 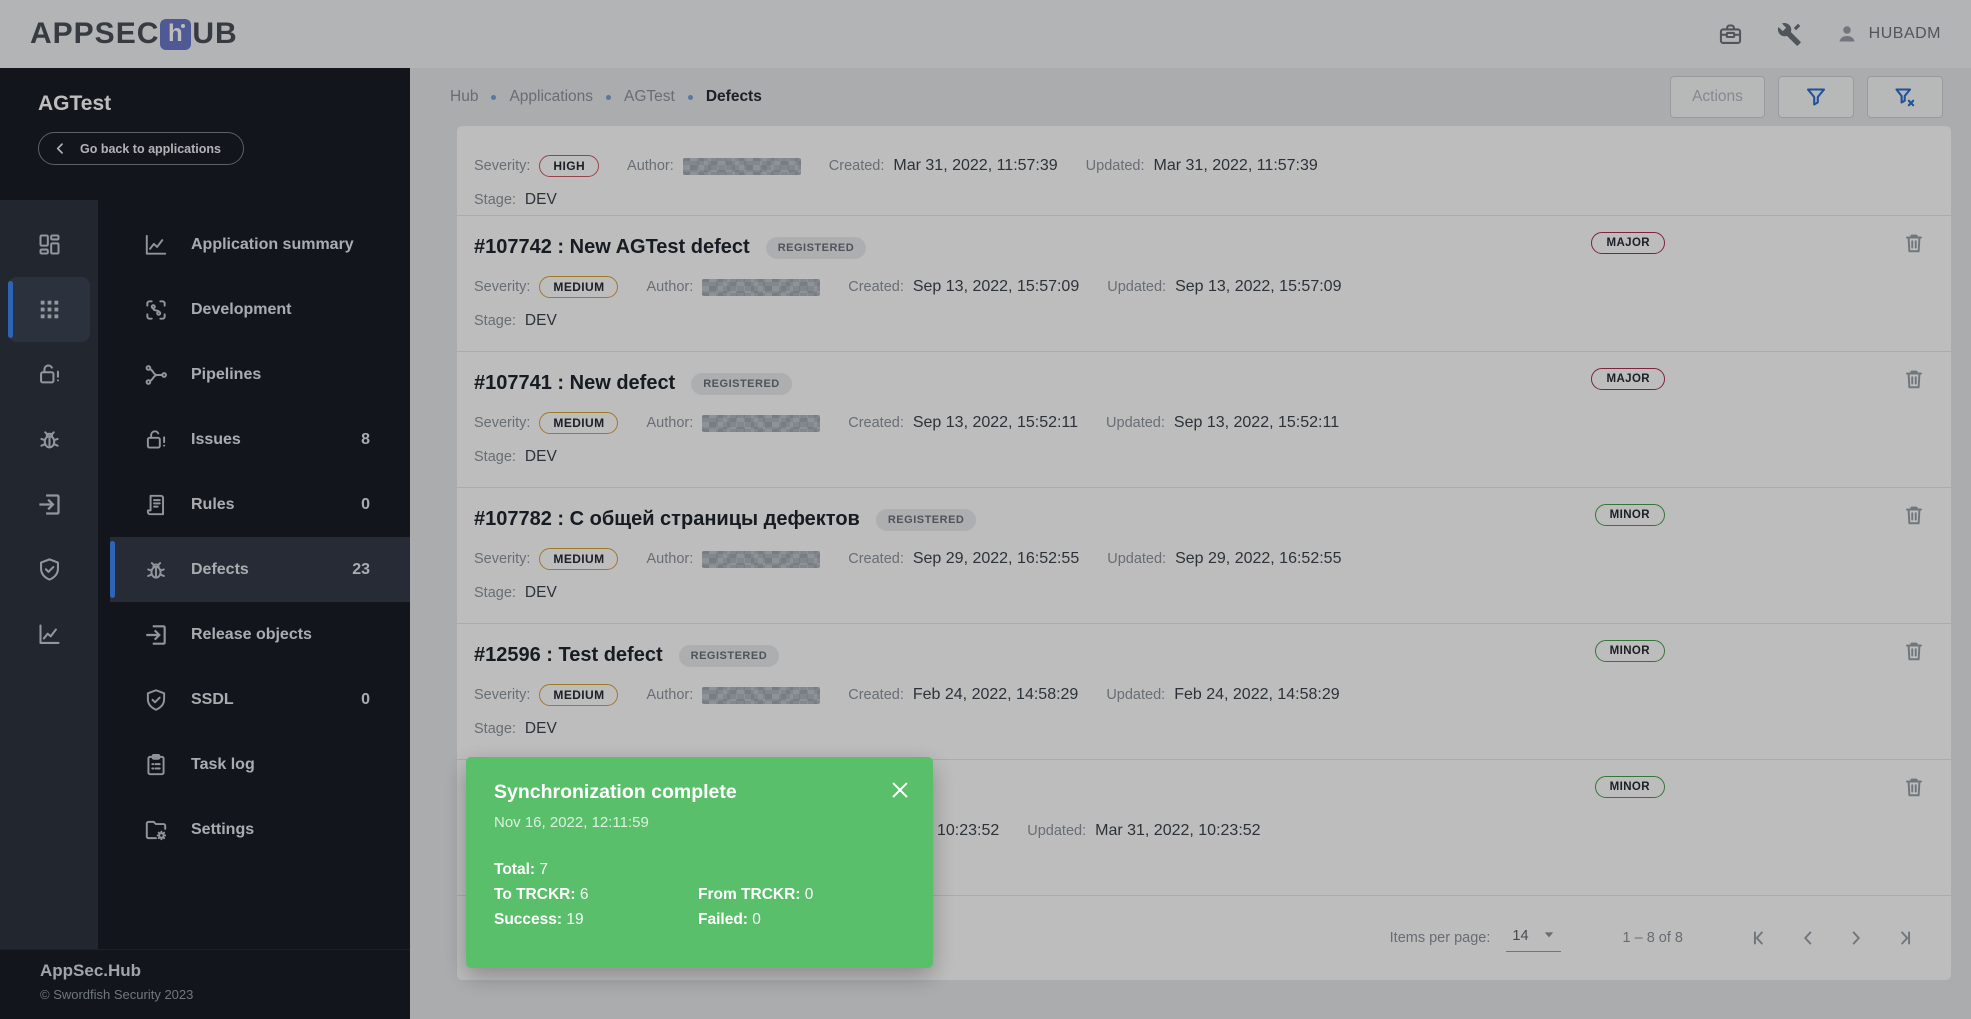 What do you see at coordinates (141, 148) in the screenshot?
I see `go-back-button: Go back to applications` at bounding box center [141, 148].